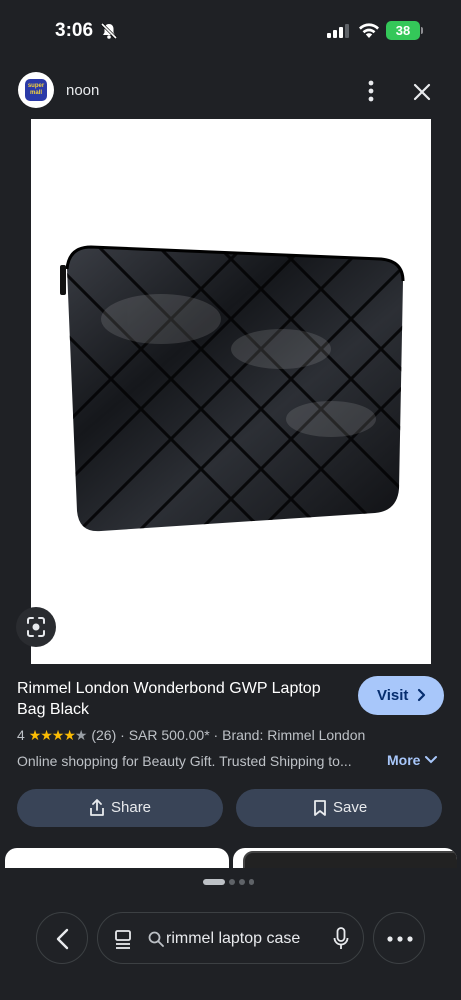  Describe the element at coordinates (97, 810) in the screenshot. I see `share-icon` at that location.